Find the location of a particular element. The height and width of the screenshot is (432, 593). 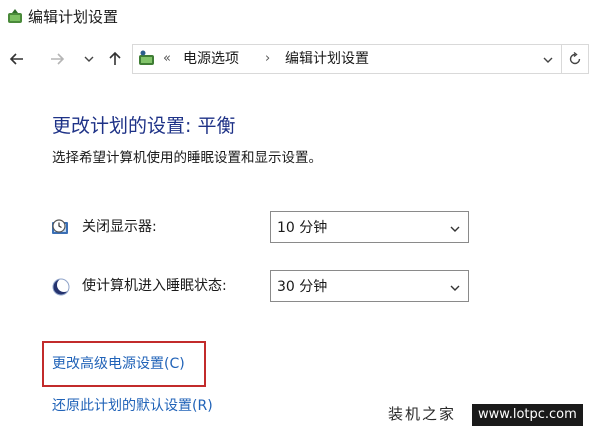

breadcrumb-power-options: 电源选项 is located at coordinates (211, 59).